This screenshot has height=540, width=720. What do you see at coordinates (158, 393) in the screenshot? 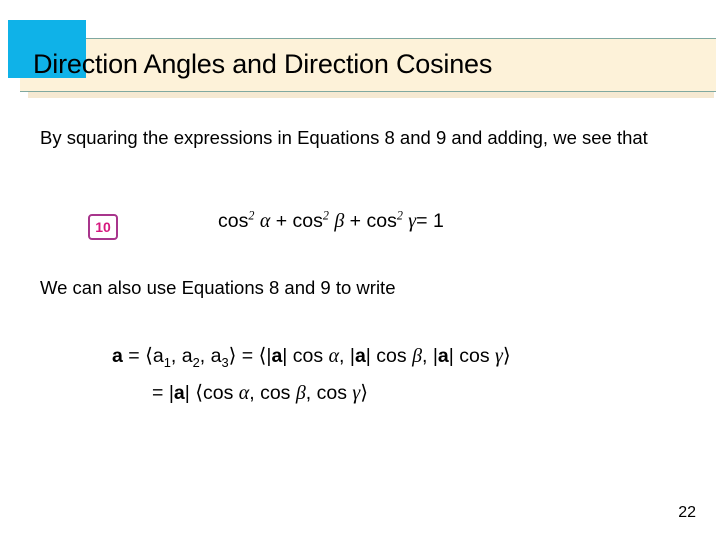
I see `veq2-equals: =` at bounding box center [158, 393].